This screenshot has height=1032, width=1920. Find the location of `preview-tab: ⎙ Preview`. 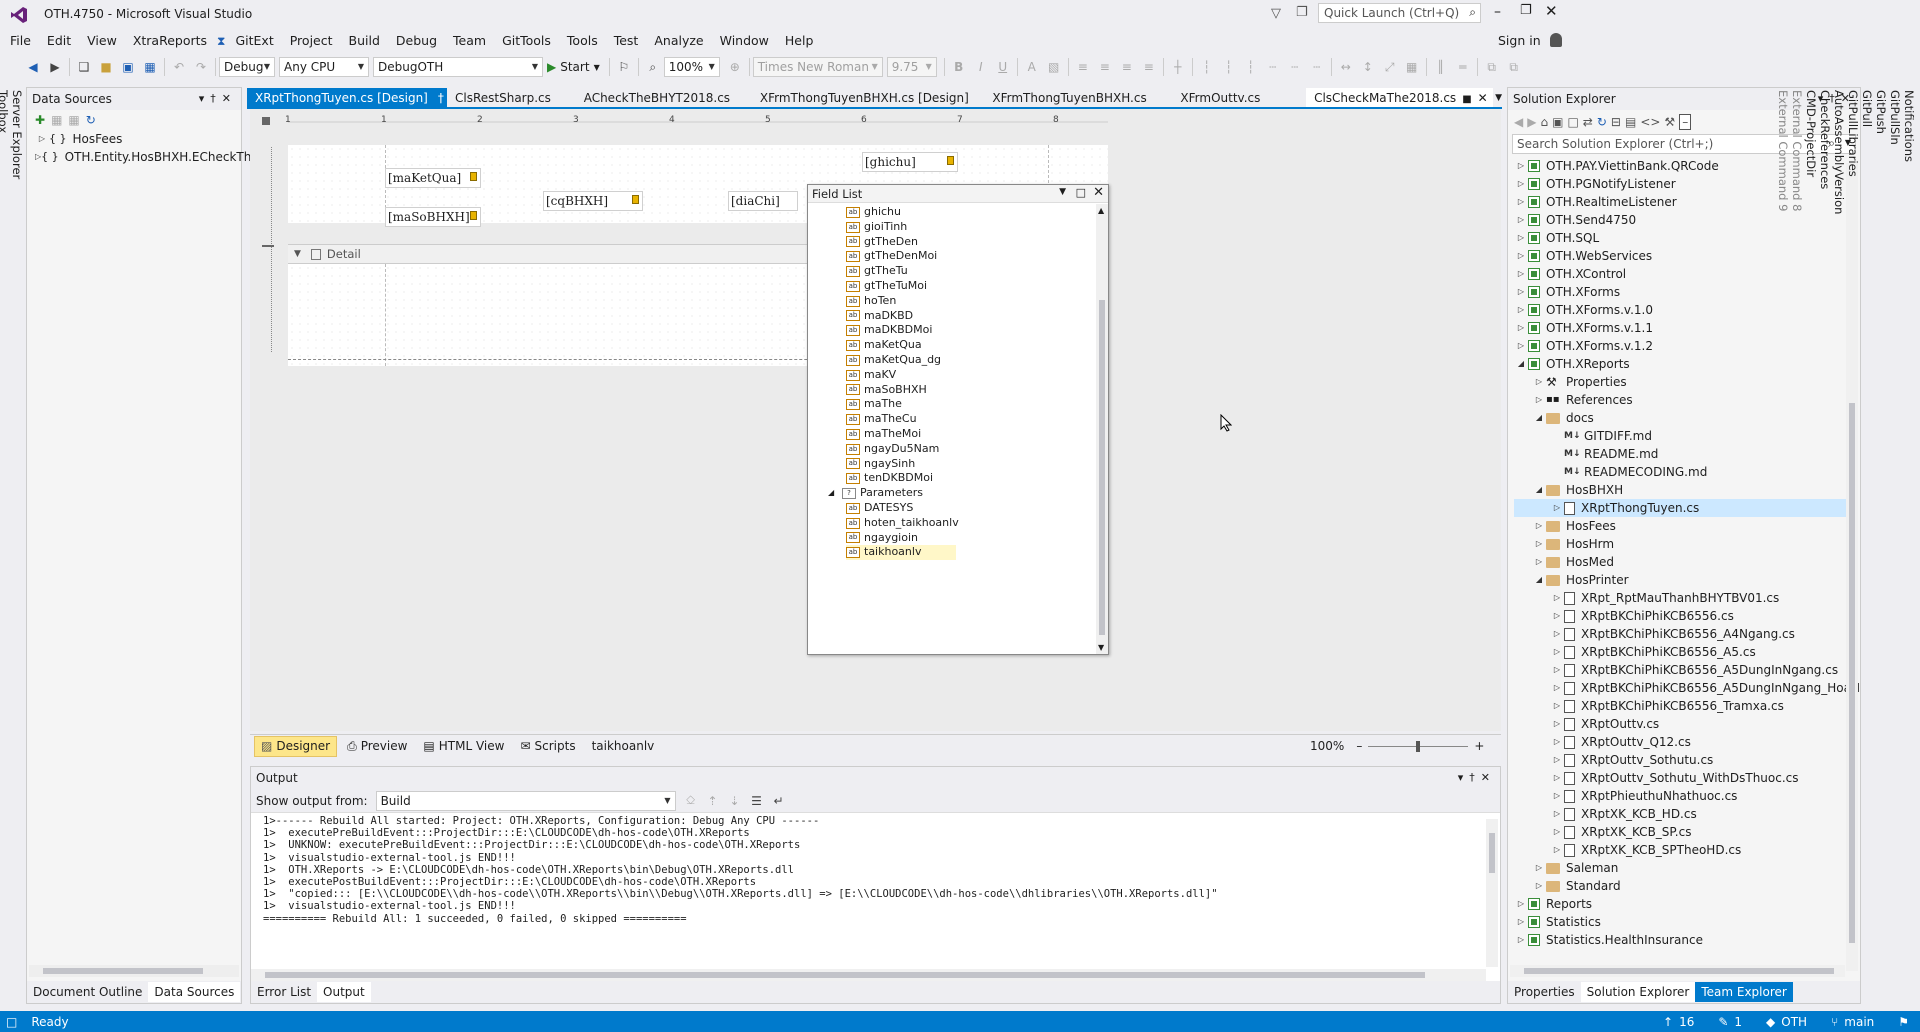

preview-tab: ⎙ Preview is located at coordinates (377, 746).